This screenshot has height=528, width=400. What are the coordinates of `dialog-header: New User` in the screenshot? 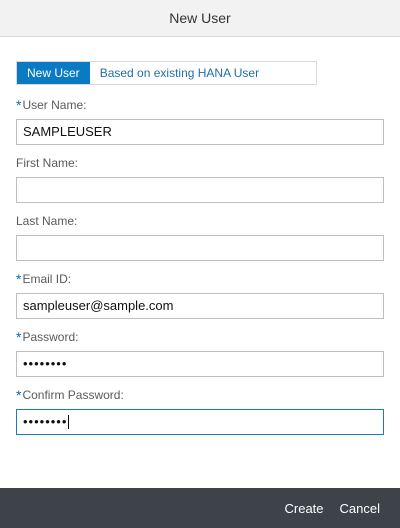 It's located at (200, 18).